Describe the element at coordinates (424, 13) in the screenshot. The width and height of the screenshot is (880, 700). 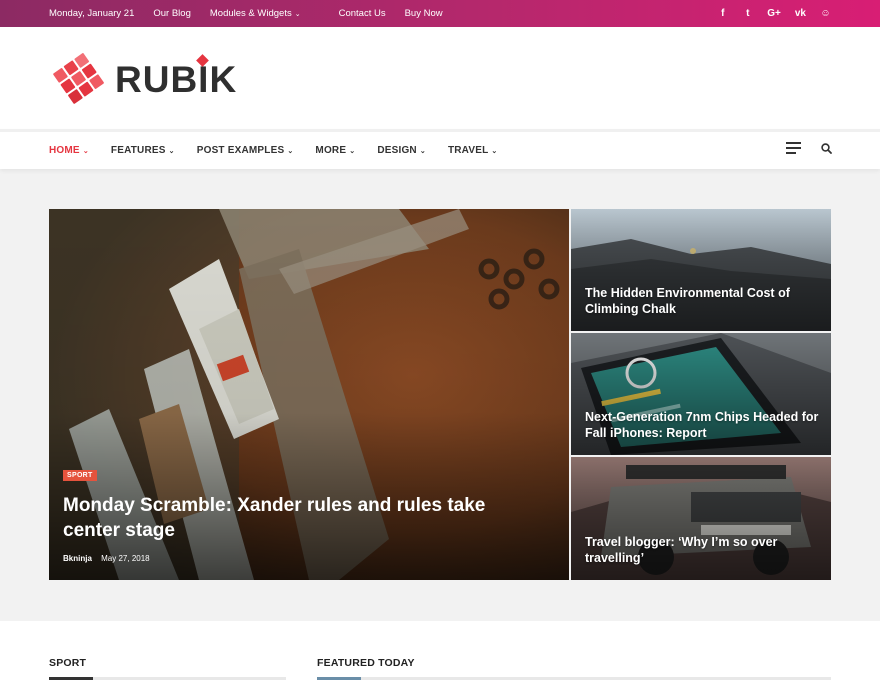
I see `top-link-buy-now: Buy Now` at that location.